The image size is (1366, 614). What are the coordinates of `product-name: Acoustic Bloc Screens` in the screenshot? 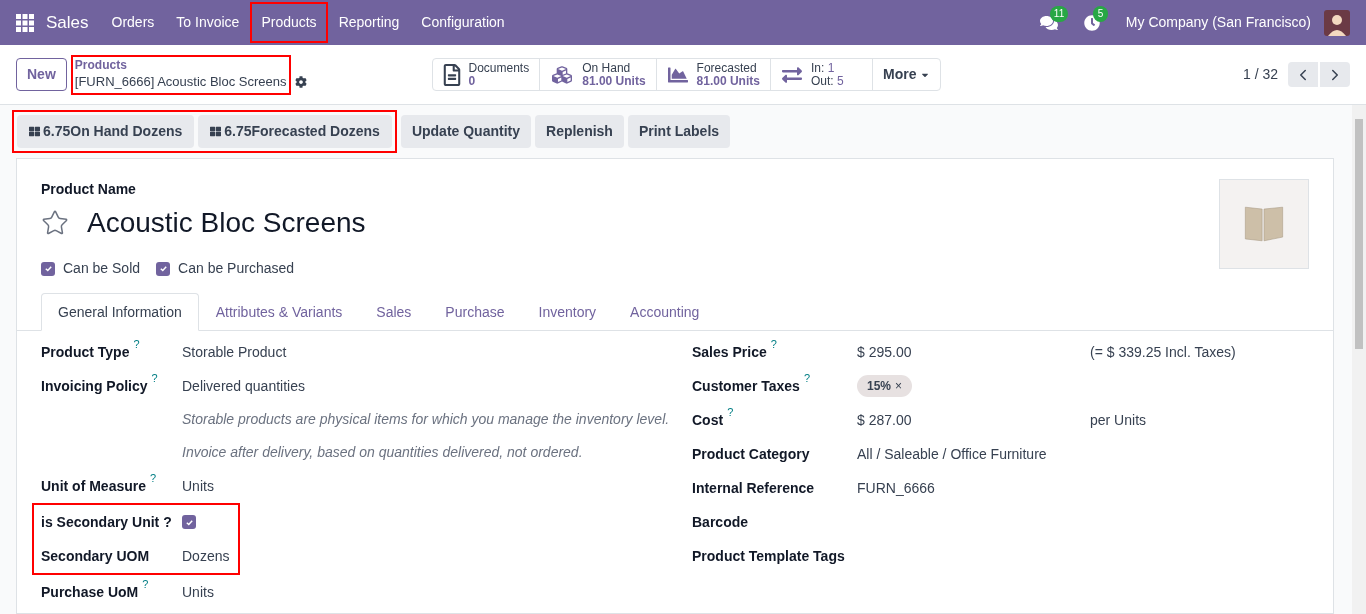 It's located at (226, 223).